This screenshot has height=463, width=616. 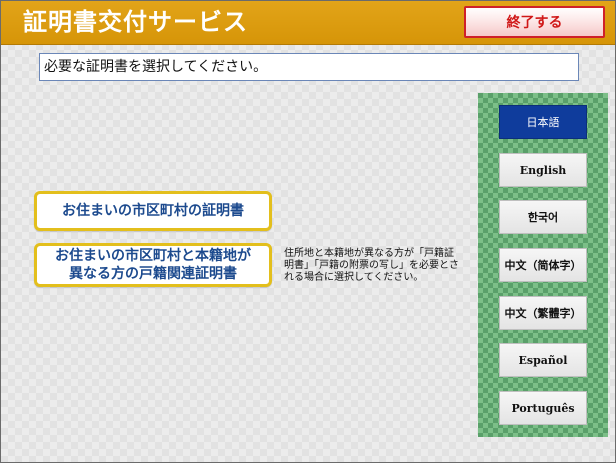 I want to click on language-button-spanish: Español, so click(x=543, y=360).